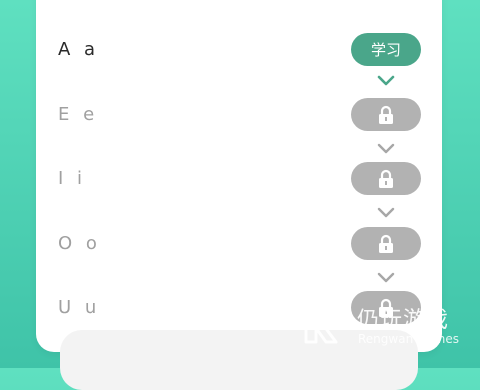 This screenshot has width=480, height=390. Describe the element at coordinates (72, 178) in the screenshot. I see `lesson-letters-i: I i` at that location.